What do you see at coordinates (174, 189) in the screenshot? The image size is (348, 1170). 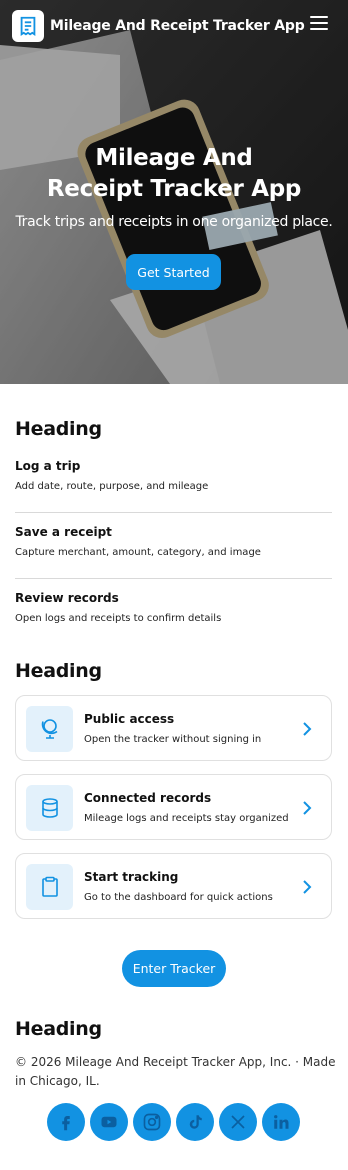 I see `hero-title-line2: Receipt Tracker App` at bounding box center [174, 189].